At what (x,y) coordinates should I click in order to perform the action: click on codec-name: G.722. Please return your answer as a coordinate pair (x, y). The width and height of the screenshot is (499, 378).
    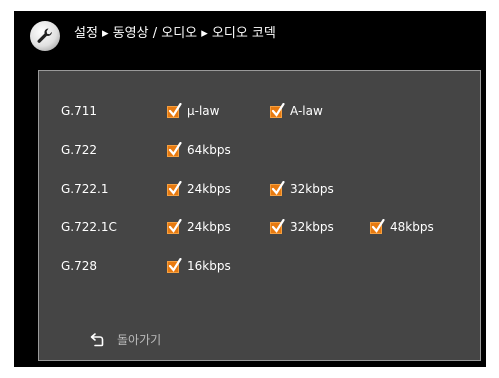
    Looking at the image, I should click on (79, 150).